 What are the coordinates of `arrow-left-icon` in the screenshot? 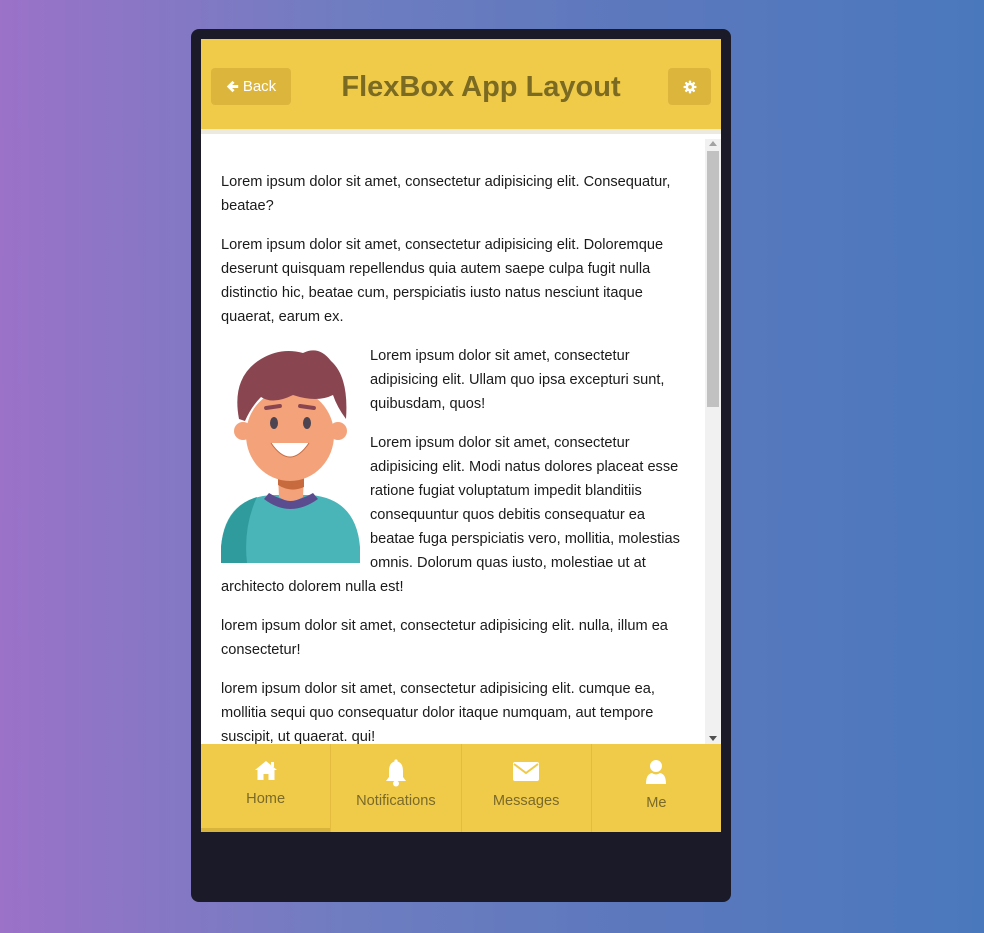 It's located at (232, 86).